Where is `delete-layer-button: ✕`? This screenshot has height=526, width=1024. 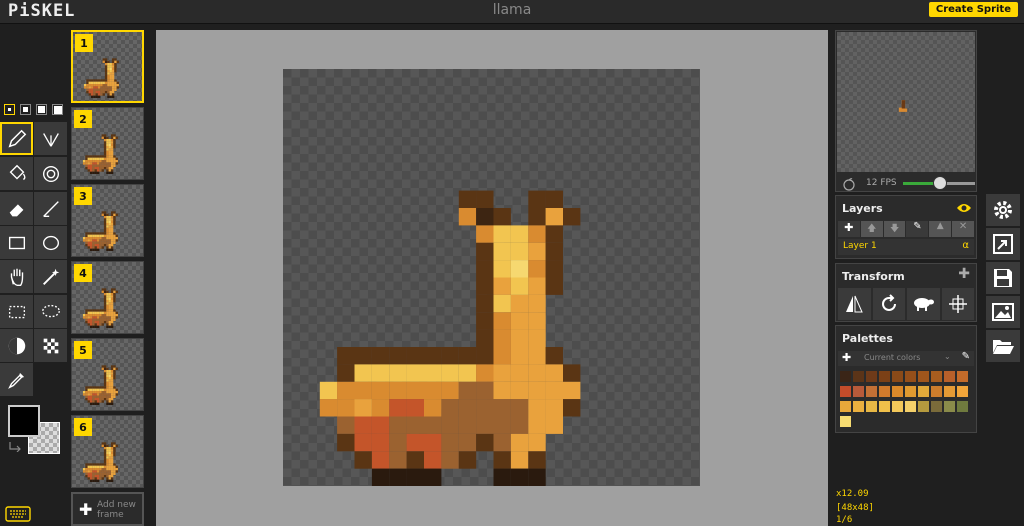
delete-layer-button: ✕ is located at coordinates (963, 229).